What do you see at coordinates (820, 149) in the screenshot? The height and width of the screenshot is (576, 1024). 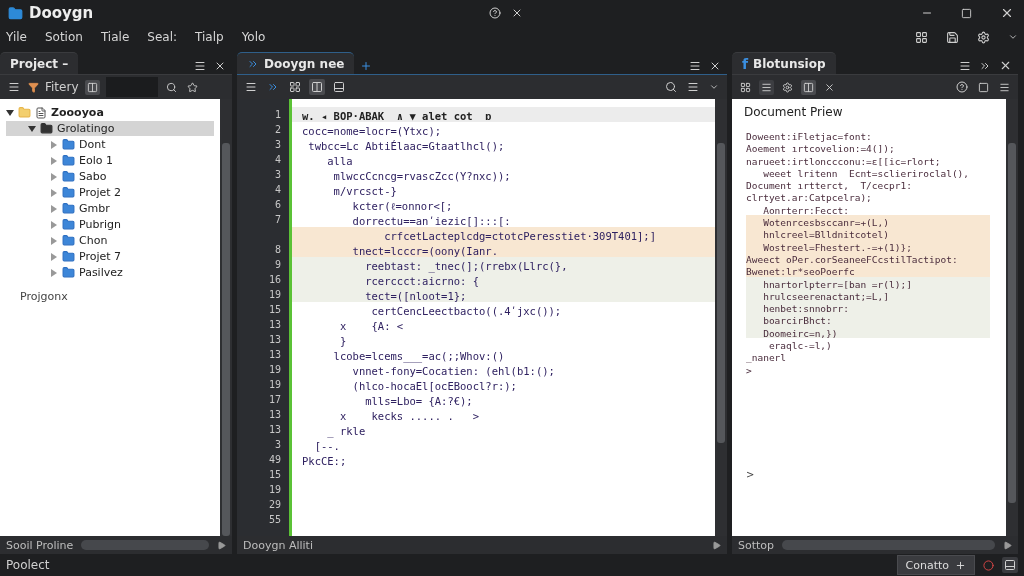 I see `preview-text: Aoement ırtcovelion:=4(]);` at bounding box center [820, 149].